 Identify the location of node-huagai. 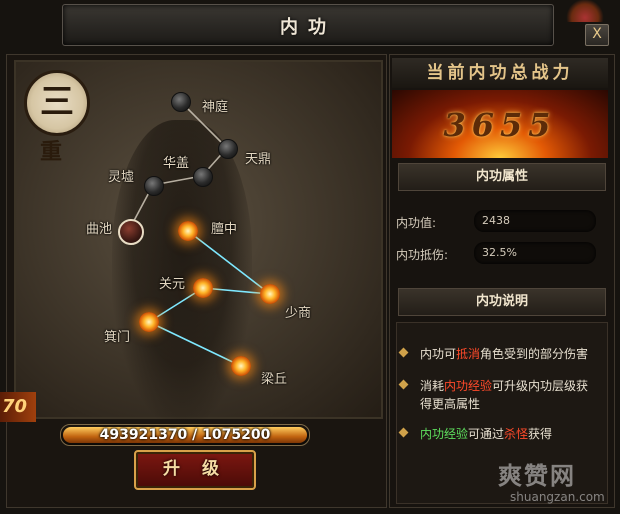
(203, 177).